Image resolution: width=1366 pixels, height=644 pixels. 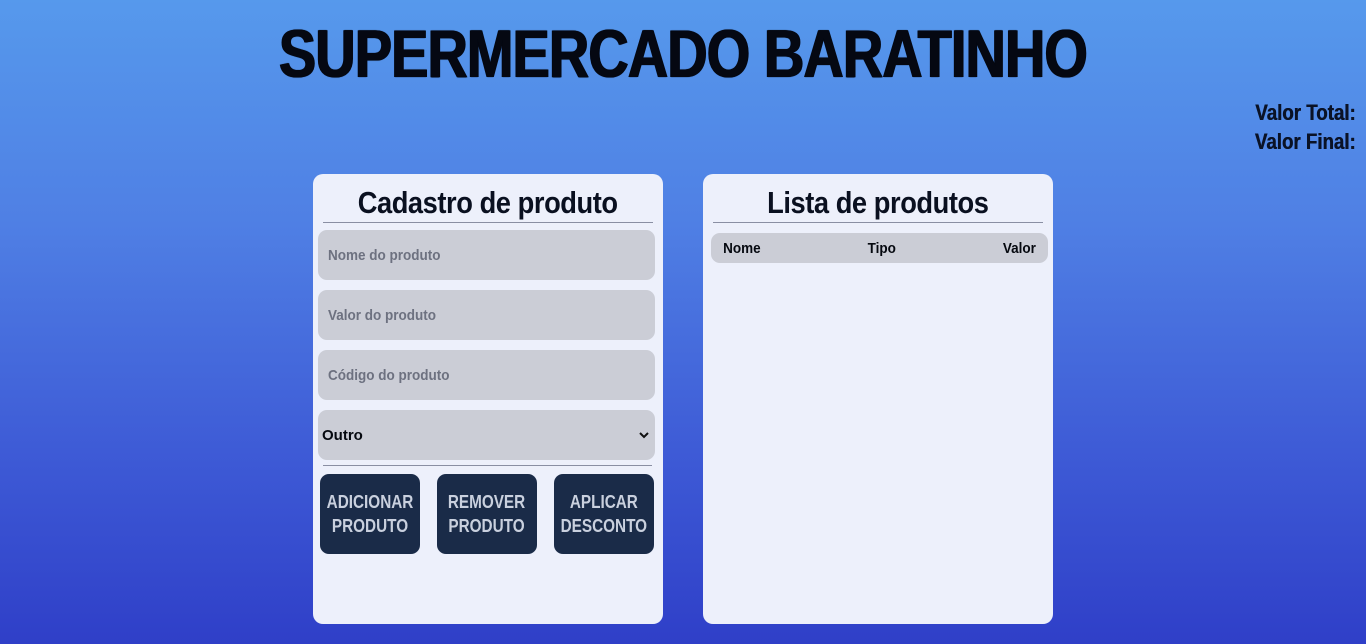 I want to click on list-header-row: Nome Tipo Valor, so click(x=879, y=248).